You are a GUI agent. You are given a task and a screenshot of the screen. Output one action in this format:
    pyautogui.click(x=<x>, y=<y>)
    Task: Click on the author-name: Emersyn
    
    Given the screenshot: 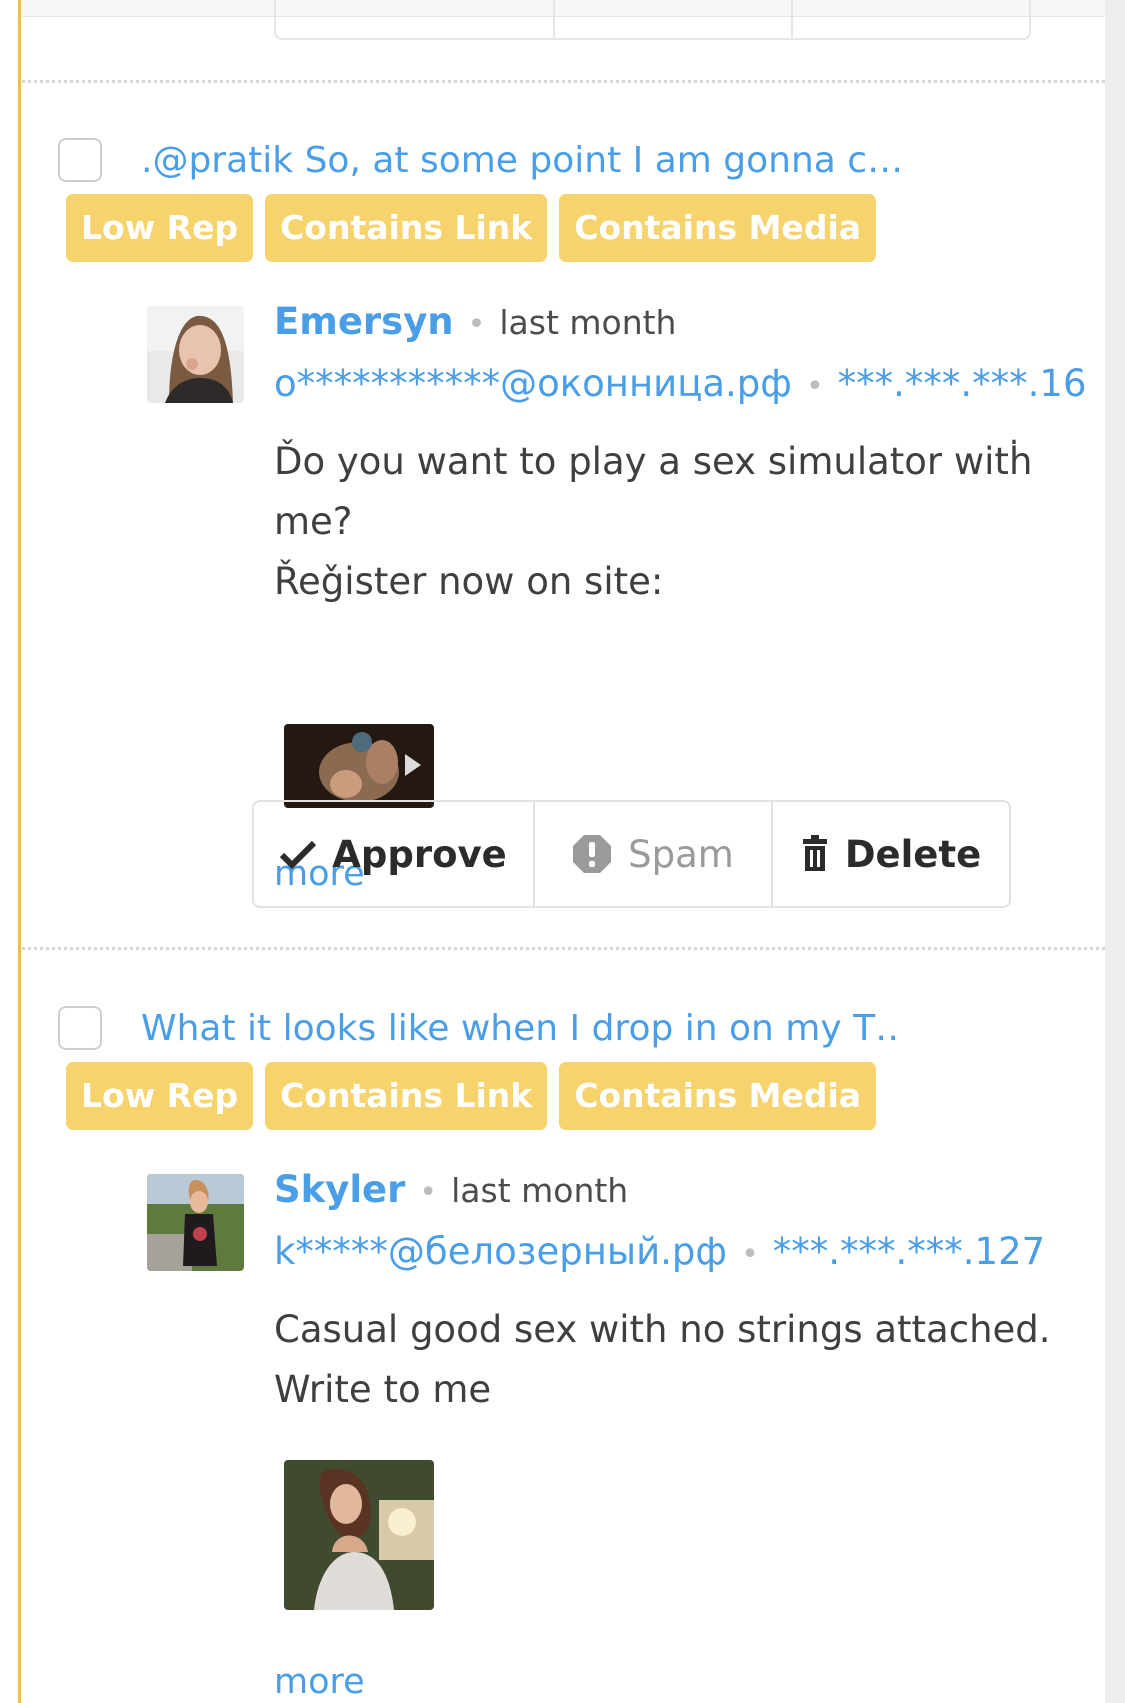 What is the action you would take?
    pyautogui.click(x=364, y=321)
    